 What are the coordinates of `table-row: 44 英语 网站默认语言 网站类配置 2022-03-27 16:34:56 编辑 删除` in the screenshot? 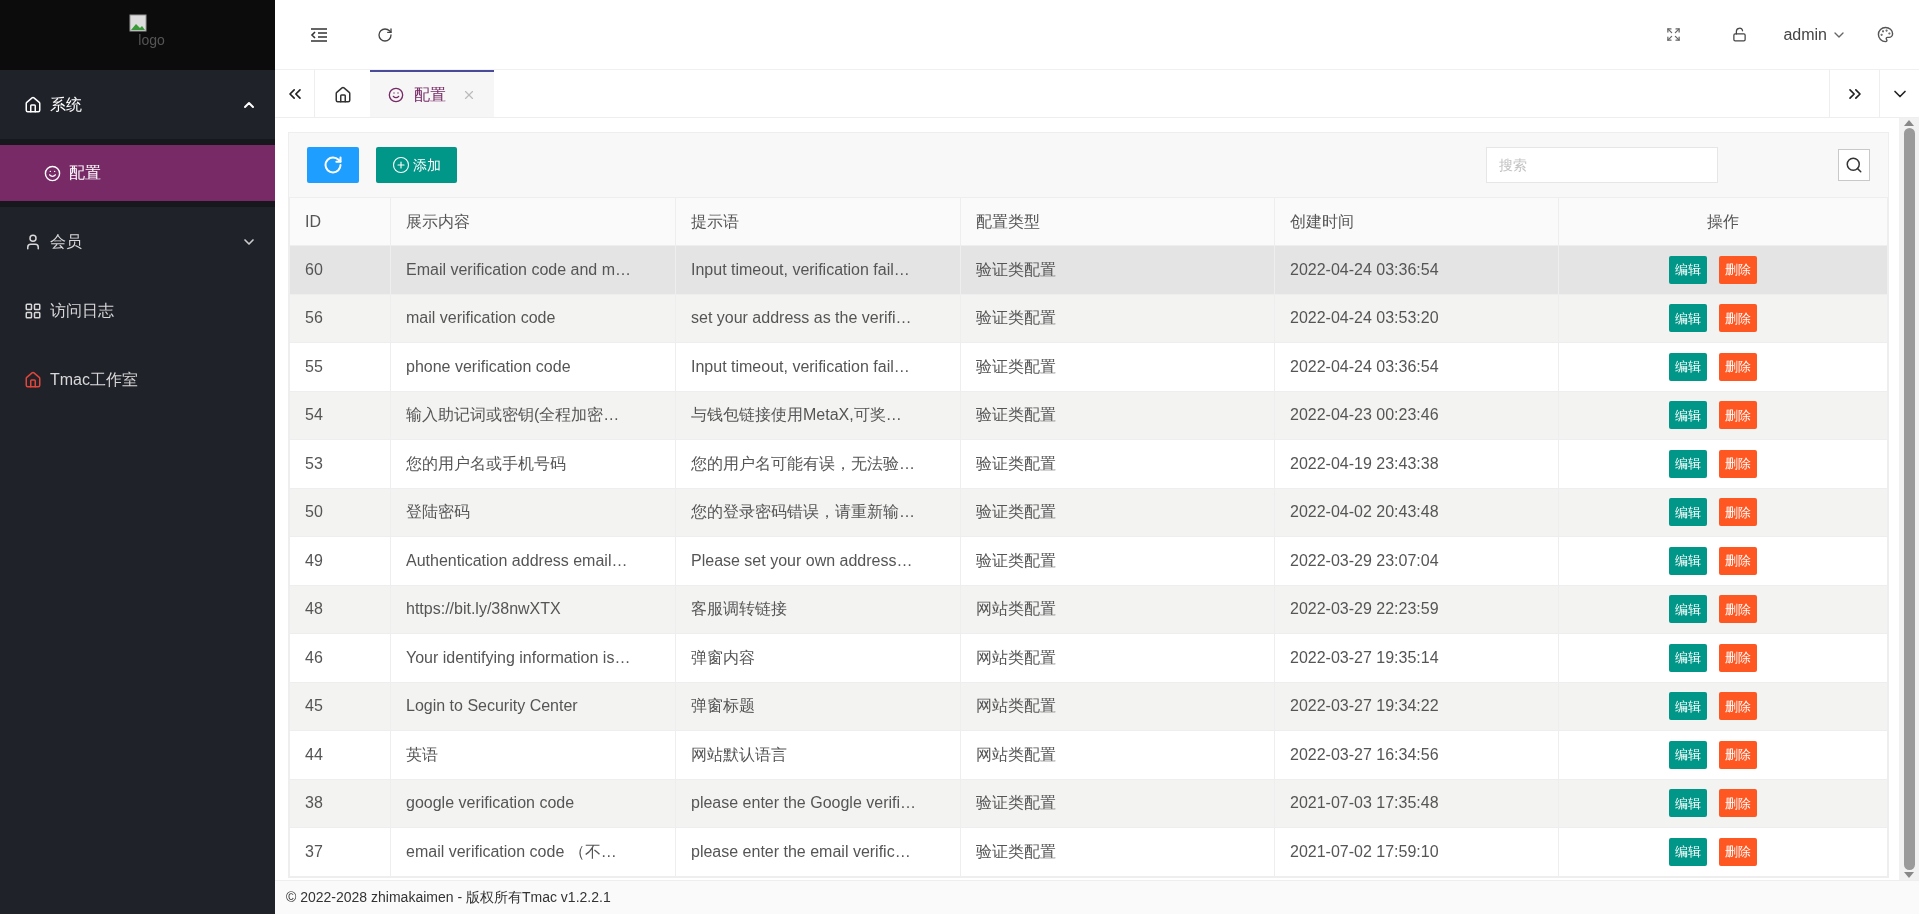 It's located at (1088, 754).